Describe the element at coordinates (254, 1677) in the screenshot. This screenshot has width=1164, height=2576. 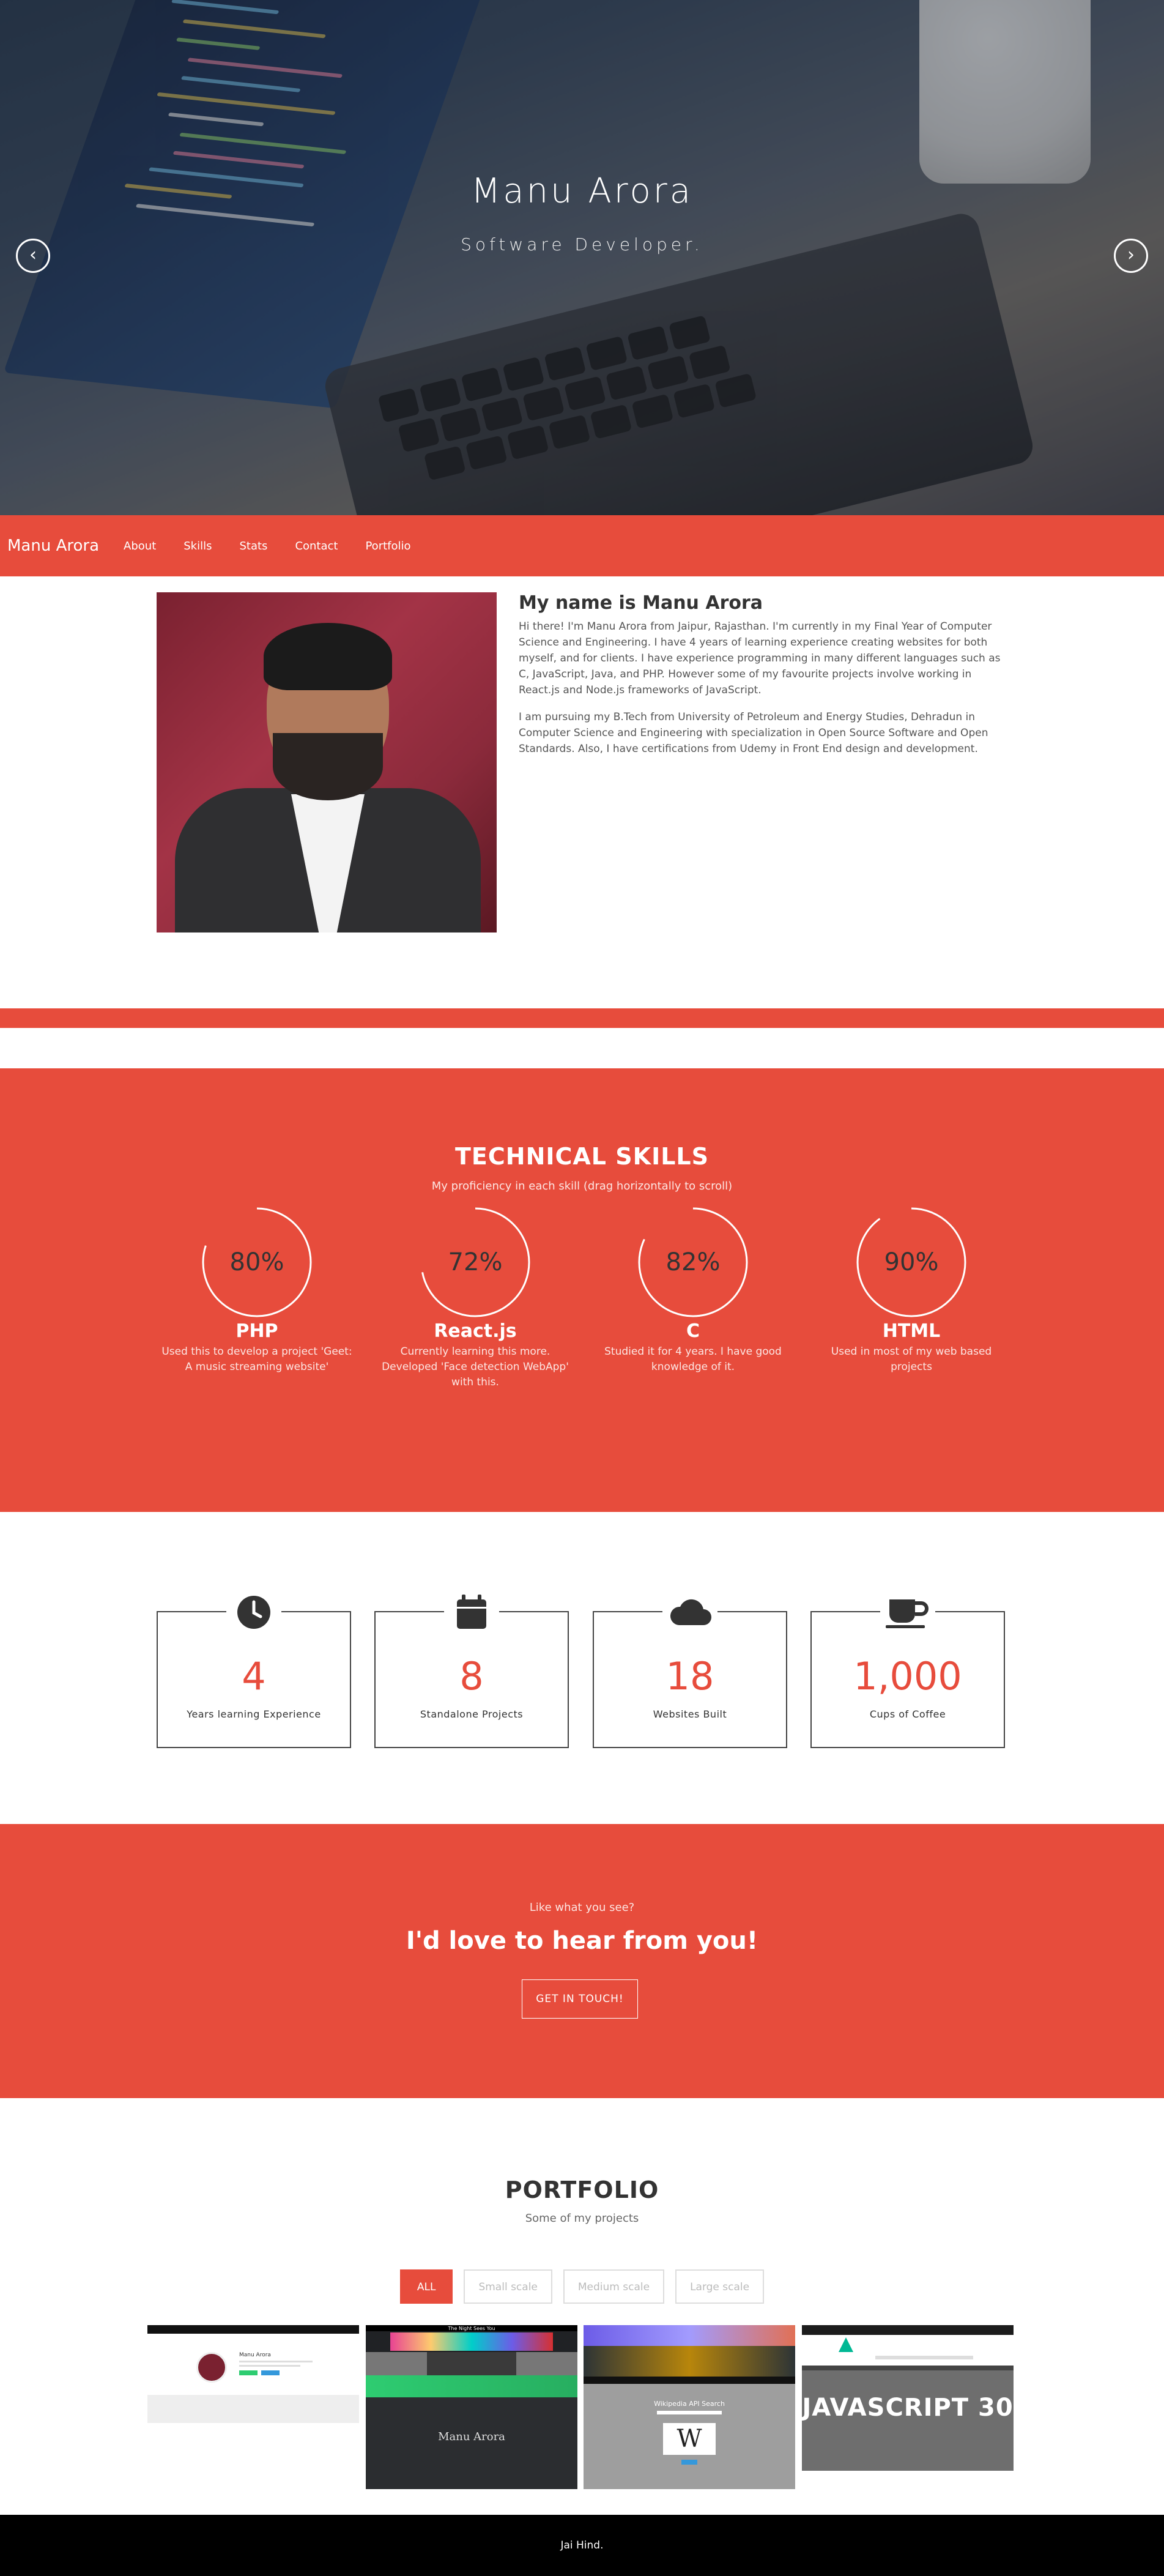
I see `stat-value: 4` at that location.